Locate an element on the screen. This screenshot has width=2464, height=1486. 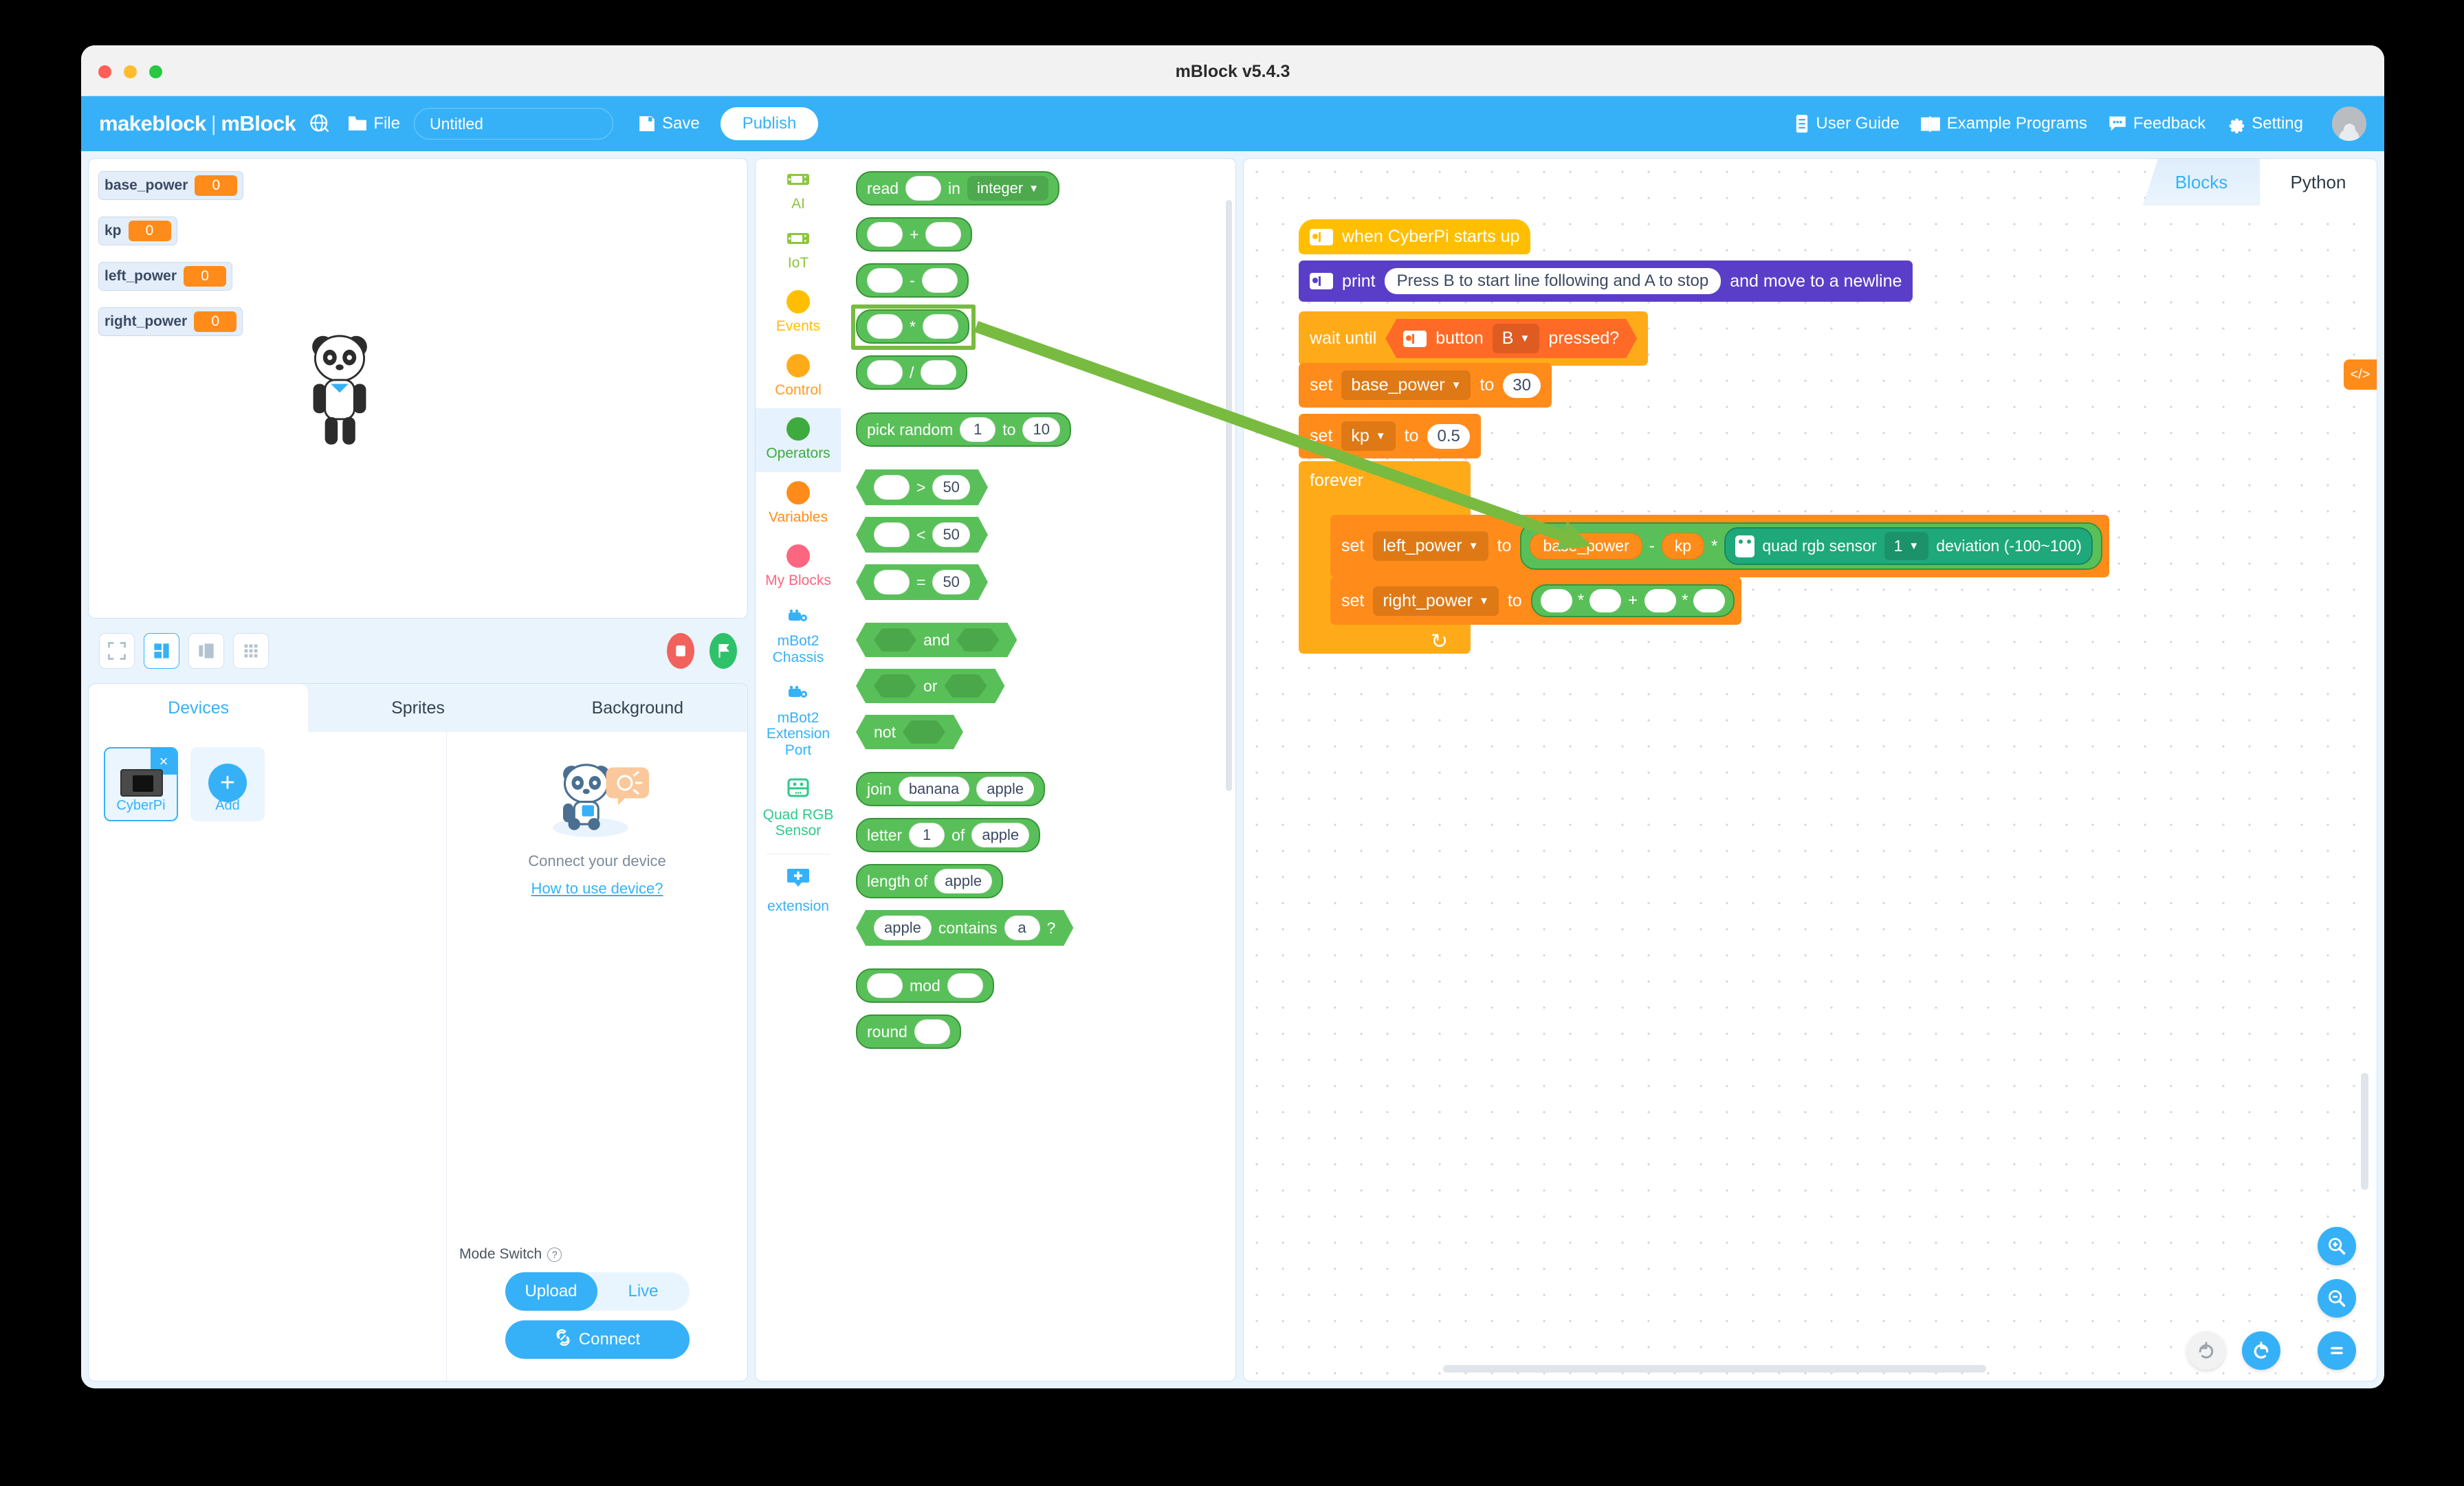
tab-sprites: Sprites is located at coordinates (417, 708).